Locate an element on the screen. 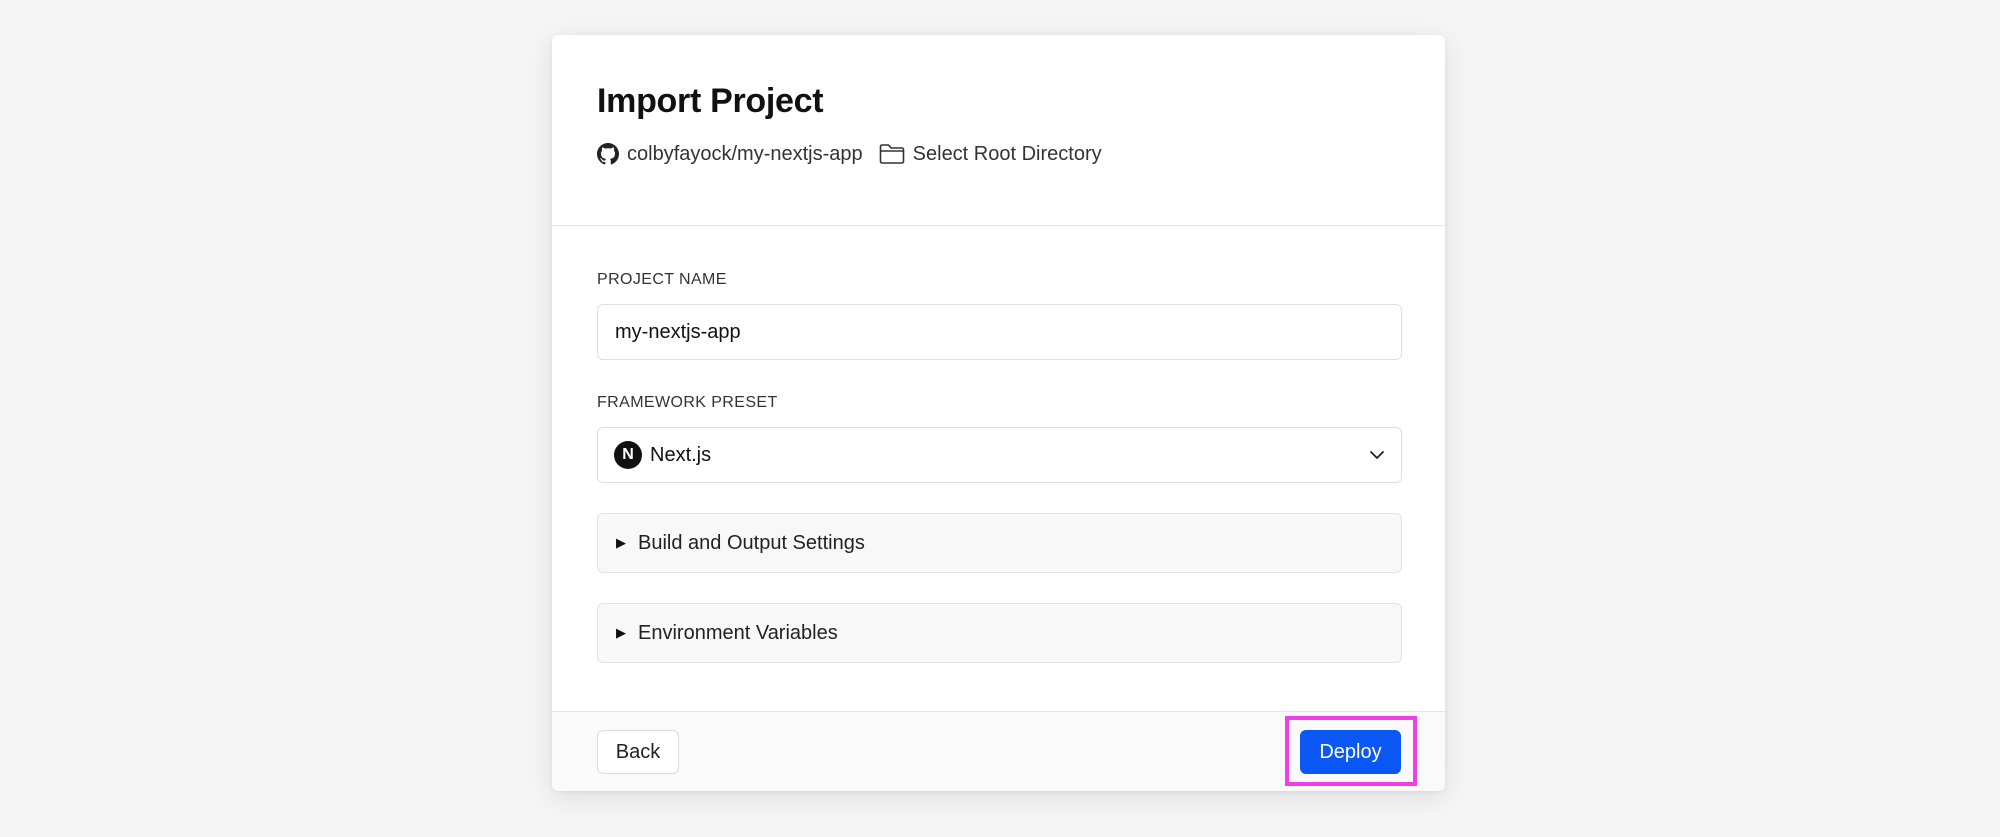  page-title: Import Project is located at coordinates (710, 101).